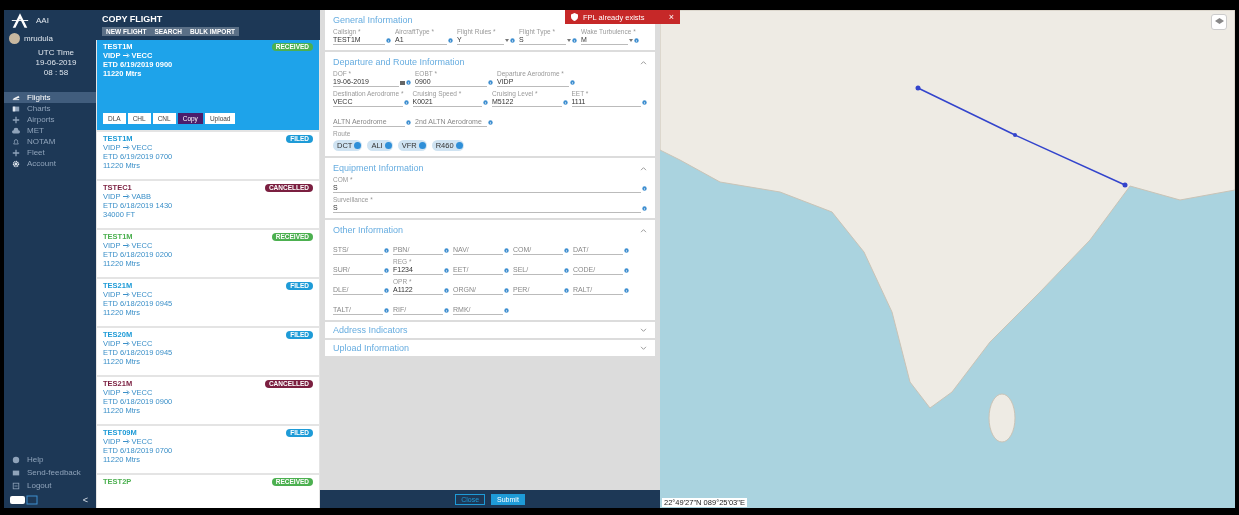  What do you see at coordinates (50, 130) in the screenshot?
I see `nav-item: MET` at bounding box center [50, 130].